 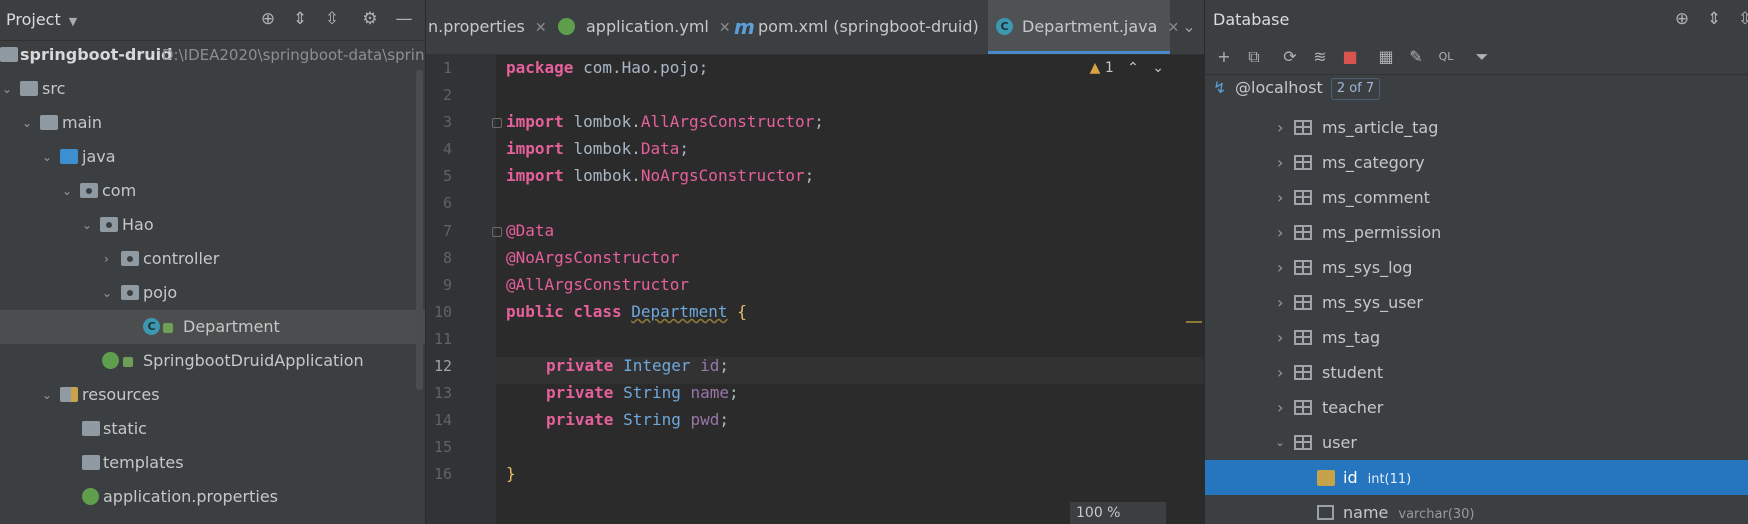 I want to click on project-title-dropdown: Project ▼, so click(x=41, y=19).